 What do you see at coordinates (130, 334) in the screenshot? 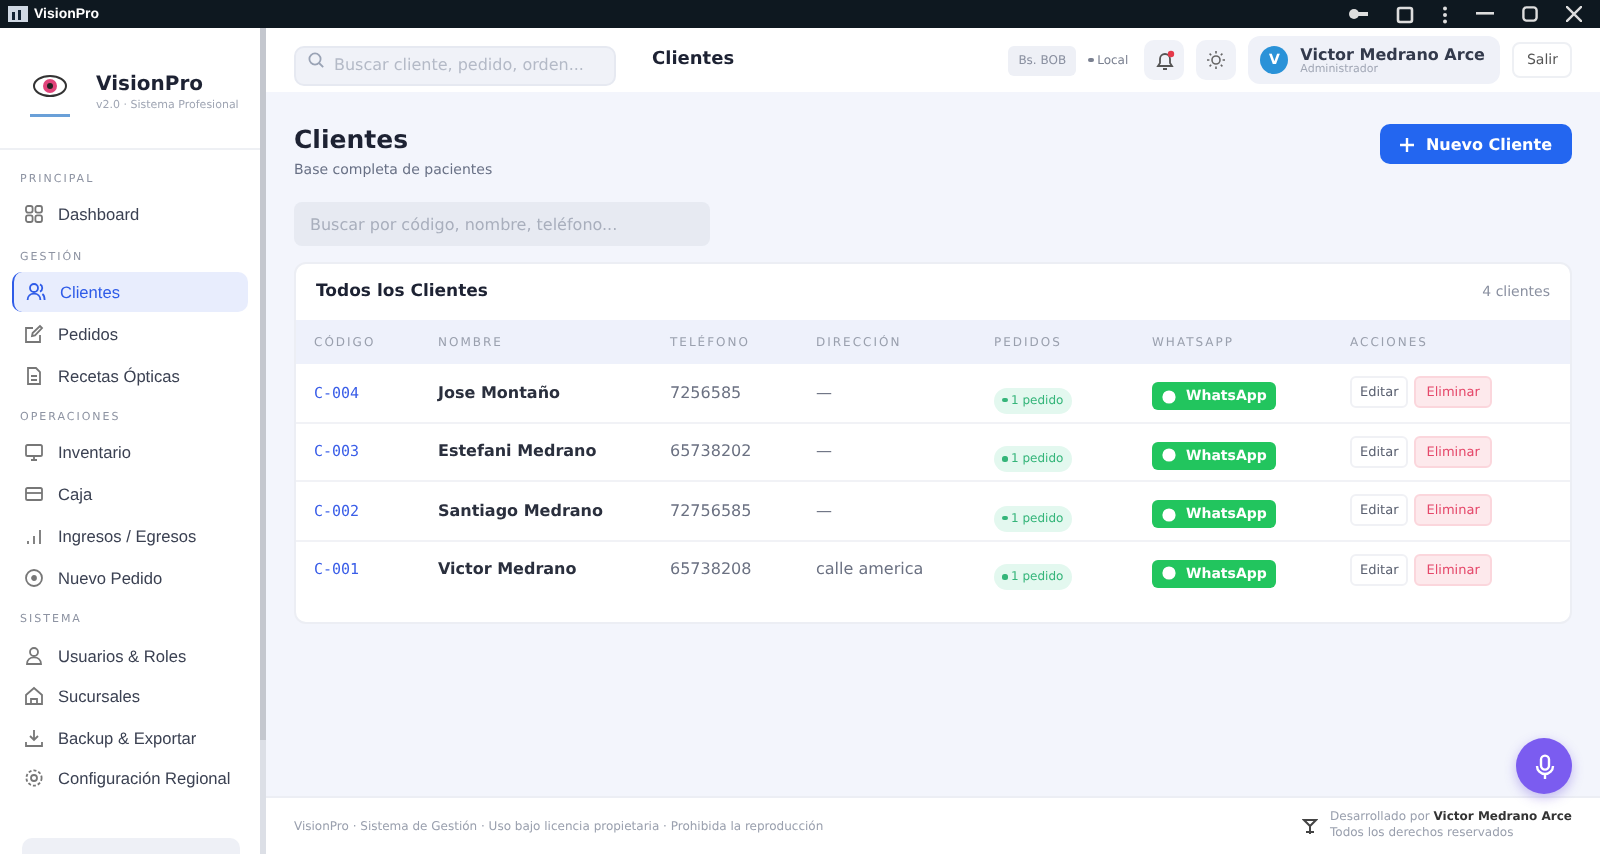
I see `nav-item: Pedidos` at bounding box center [130, 334].